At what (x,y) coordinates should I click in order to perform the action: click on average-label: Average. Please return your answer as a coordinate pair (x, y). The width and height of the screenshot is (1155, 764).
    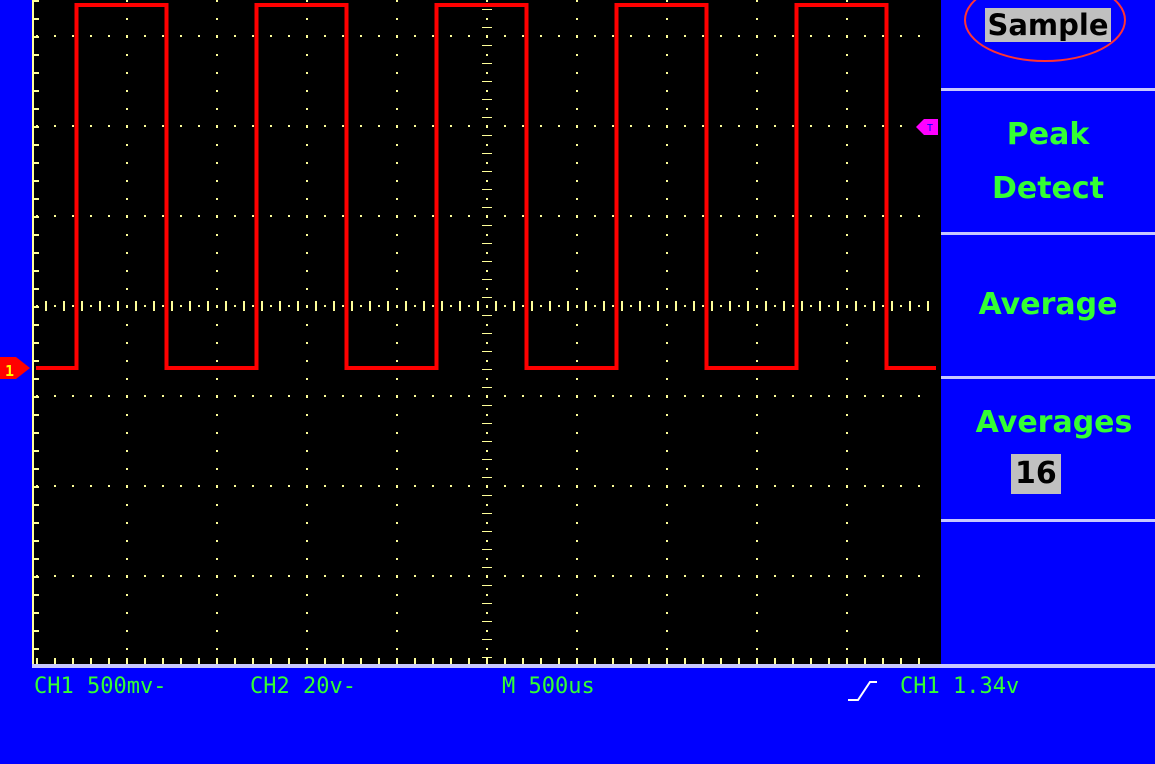
    Looking at the image, I should click on (1048, 304).